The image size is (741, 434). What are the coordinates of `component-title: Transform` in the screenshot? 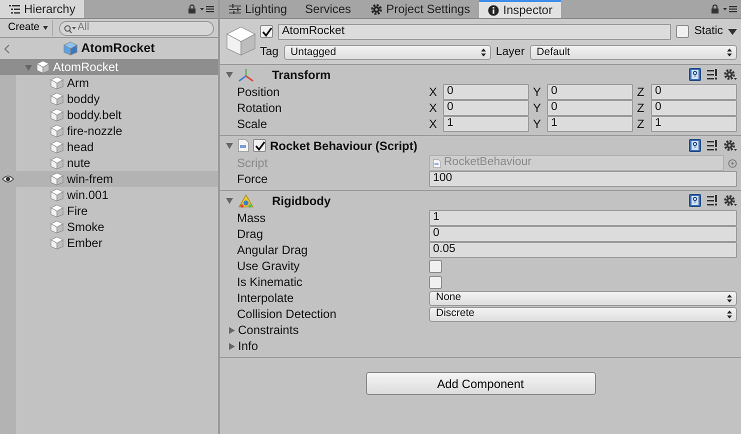 It's located at (301, 75).